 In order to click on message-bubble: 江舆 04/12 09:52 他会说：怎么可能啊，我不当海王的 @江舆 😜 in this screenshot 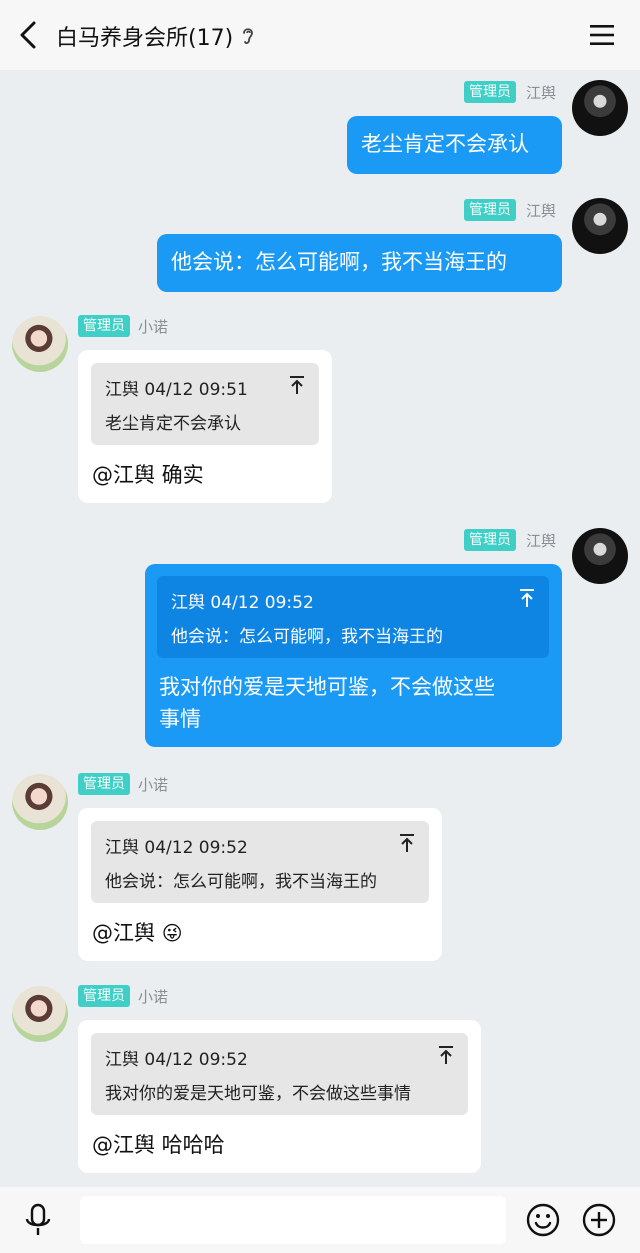, I will do `click(260, 884)`.